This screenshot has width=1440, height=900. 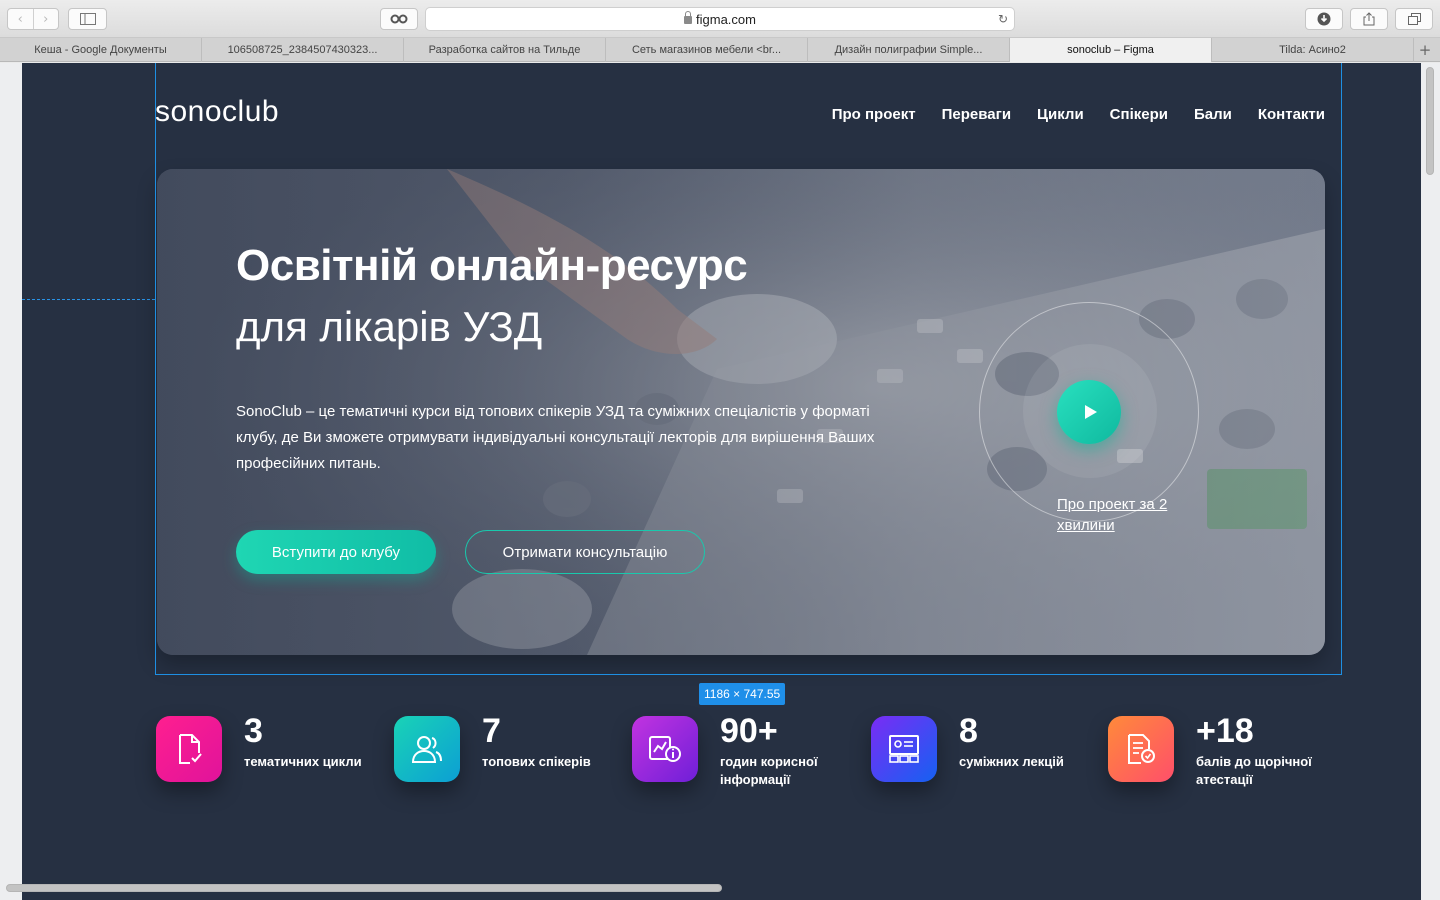 I want to click on history-buttons: ‹ ›, so click(x=33, y=19).